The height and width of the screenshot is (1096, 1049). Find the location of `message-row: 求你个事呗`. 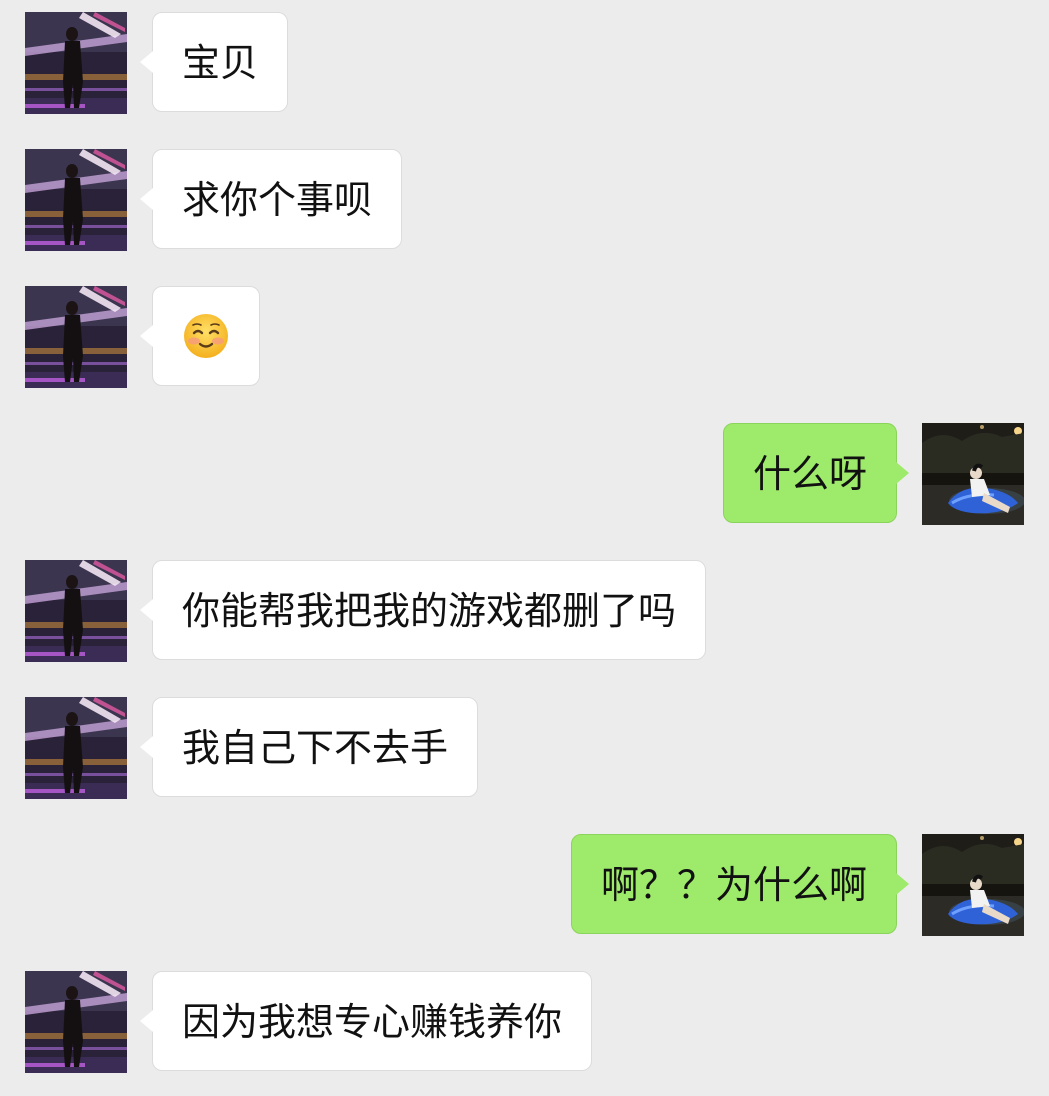

message-row: 求你个事呗 is located at coordinates (524, 200).